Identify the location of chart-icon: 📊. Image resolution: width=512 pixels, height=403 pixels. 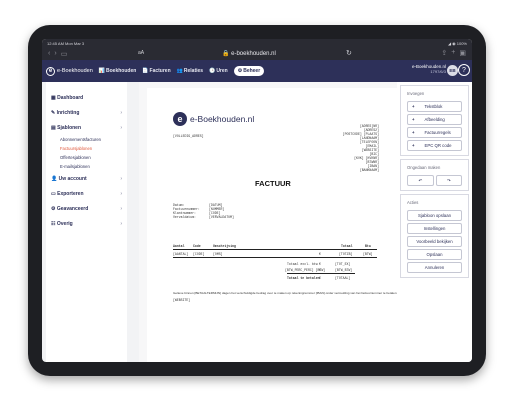
(102, 71).